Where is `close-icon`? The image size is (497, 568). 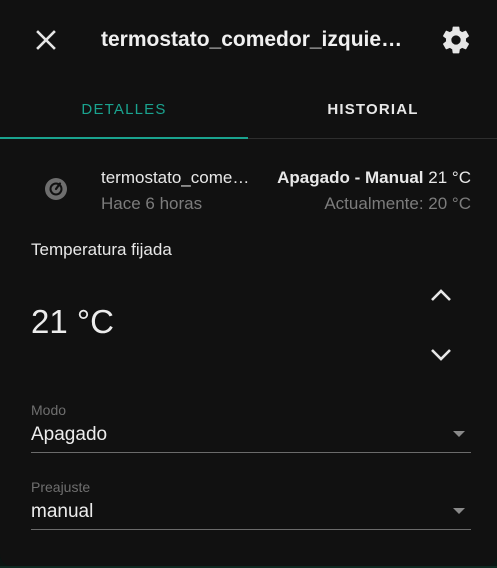 close-icon is located at coordinates (46, 40).